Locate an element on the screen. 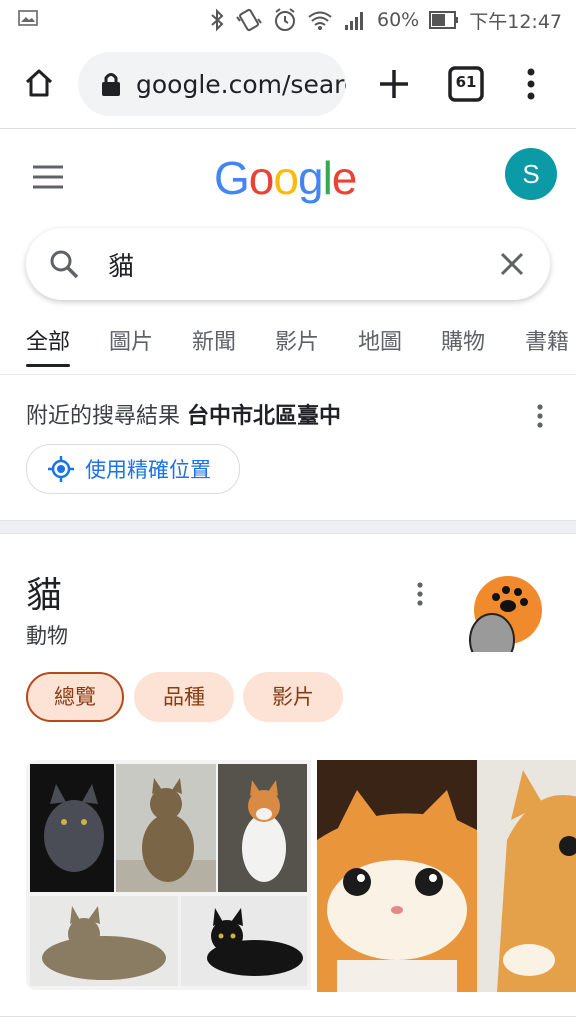 This screenshot has height=1024, width=576. chip-overview: 總覽 is located at coordinates (75, 697).